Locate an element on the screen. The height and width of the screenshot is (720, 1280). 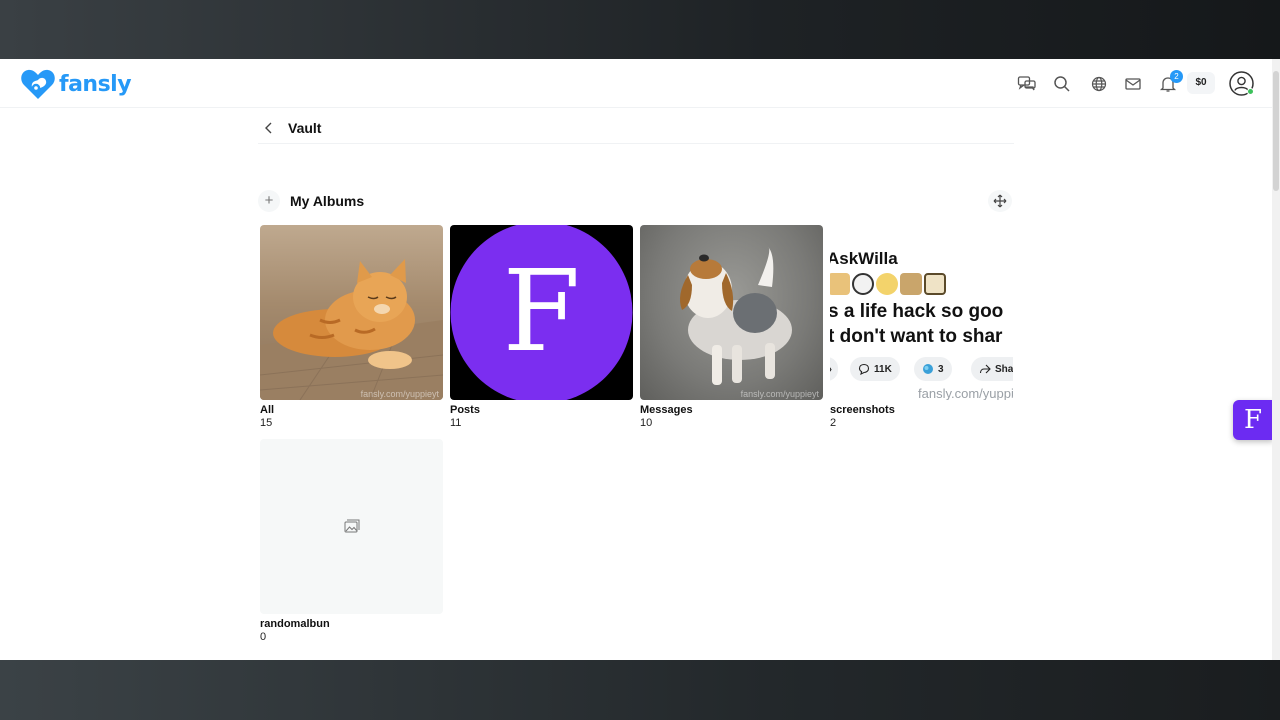
move-arrows-icon is located at coordinates (1000, 201).